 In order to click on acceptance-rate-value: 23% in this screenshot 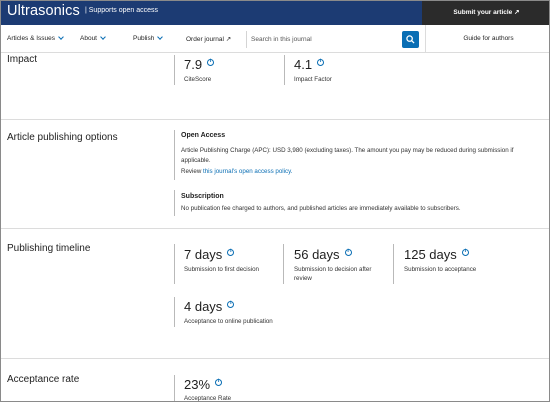, I will do `click(203, 384)`.